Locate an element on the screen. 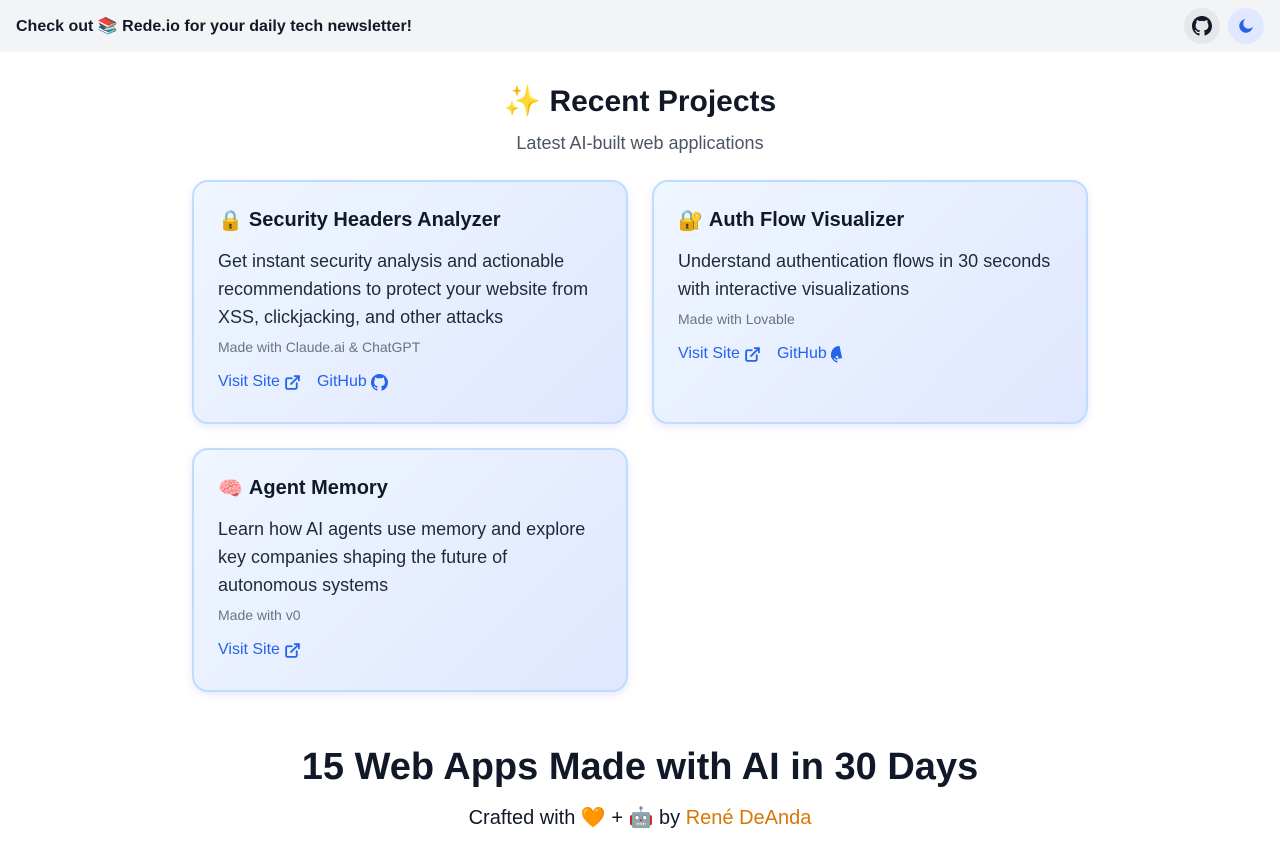 This screenshot has width=1280, height=853. brain-emoji-icon: 🧠 is located at coordinates (230, 489).